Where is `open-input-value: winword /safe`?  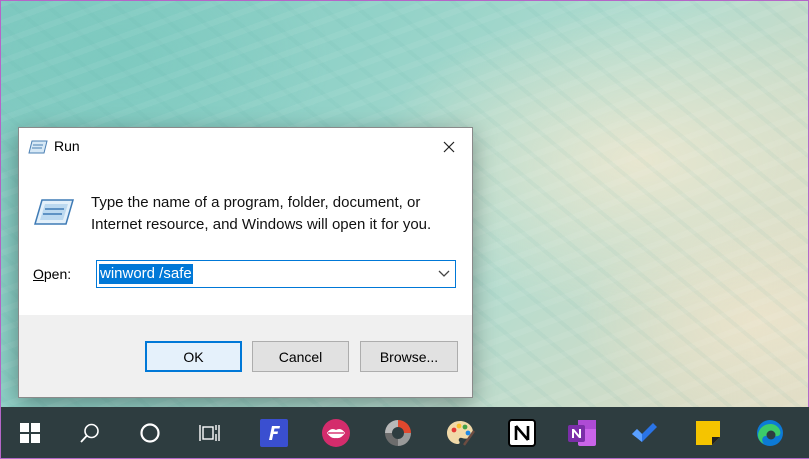
open-input-value: winword /safe is located at coordinates (146, 274).